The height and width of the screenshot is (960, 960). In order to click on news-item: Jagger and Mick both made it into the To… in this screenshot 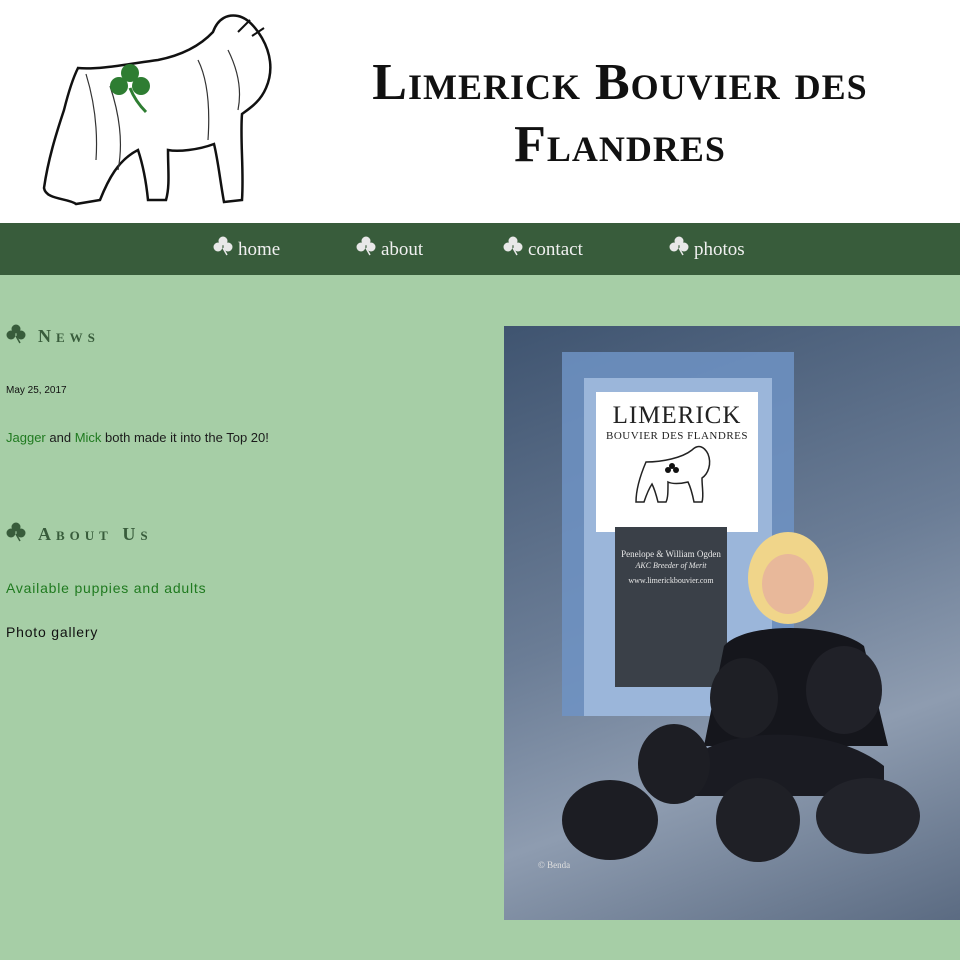, I will do `click(137, 437)`.